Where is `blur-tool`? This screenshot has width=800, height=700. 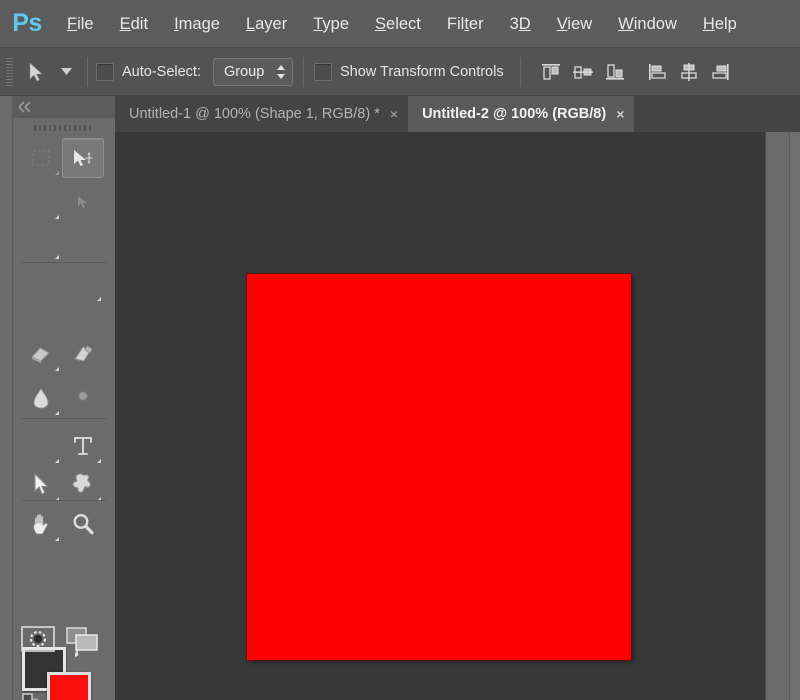 blur-tool is located at coordinates (41, 398).